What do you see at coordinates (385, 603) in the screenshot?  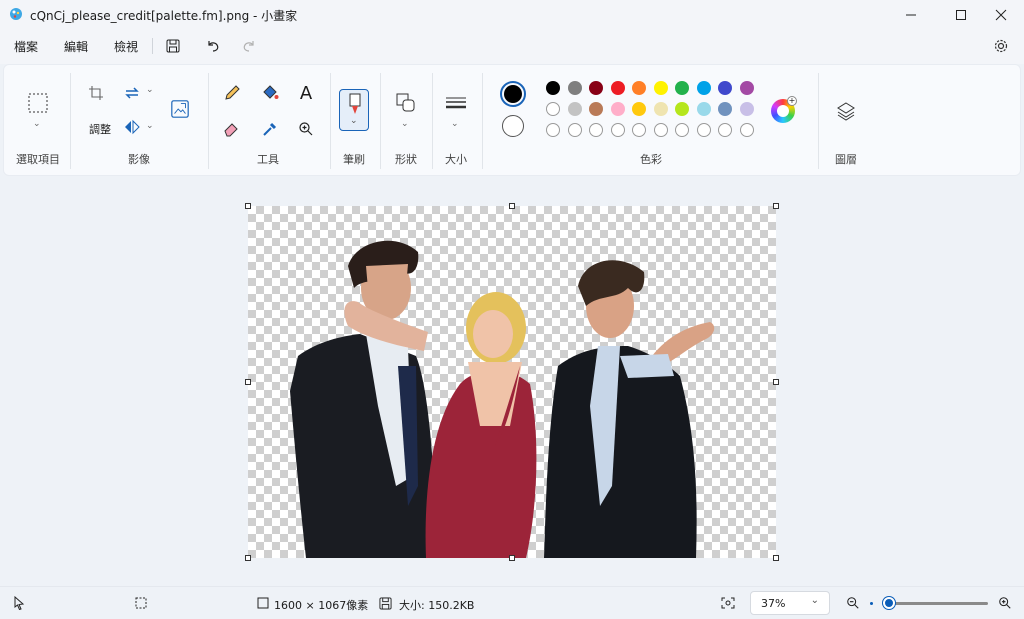 I see `file-size-icon` at bounding box center [385, 603].